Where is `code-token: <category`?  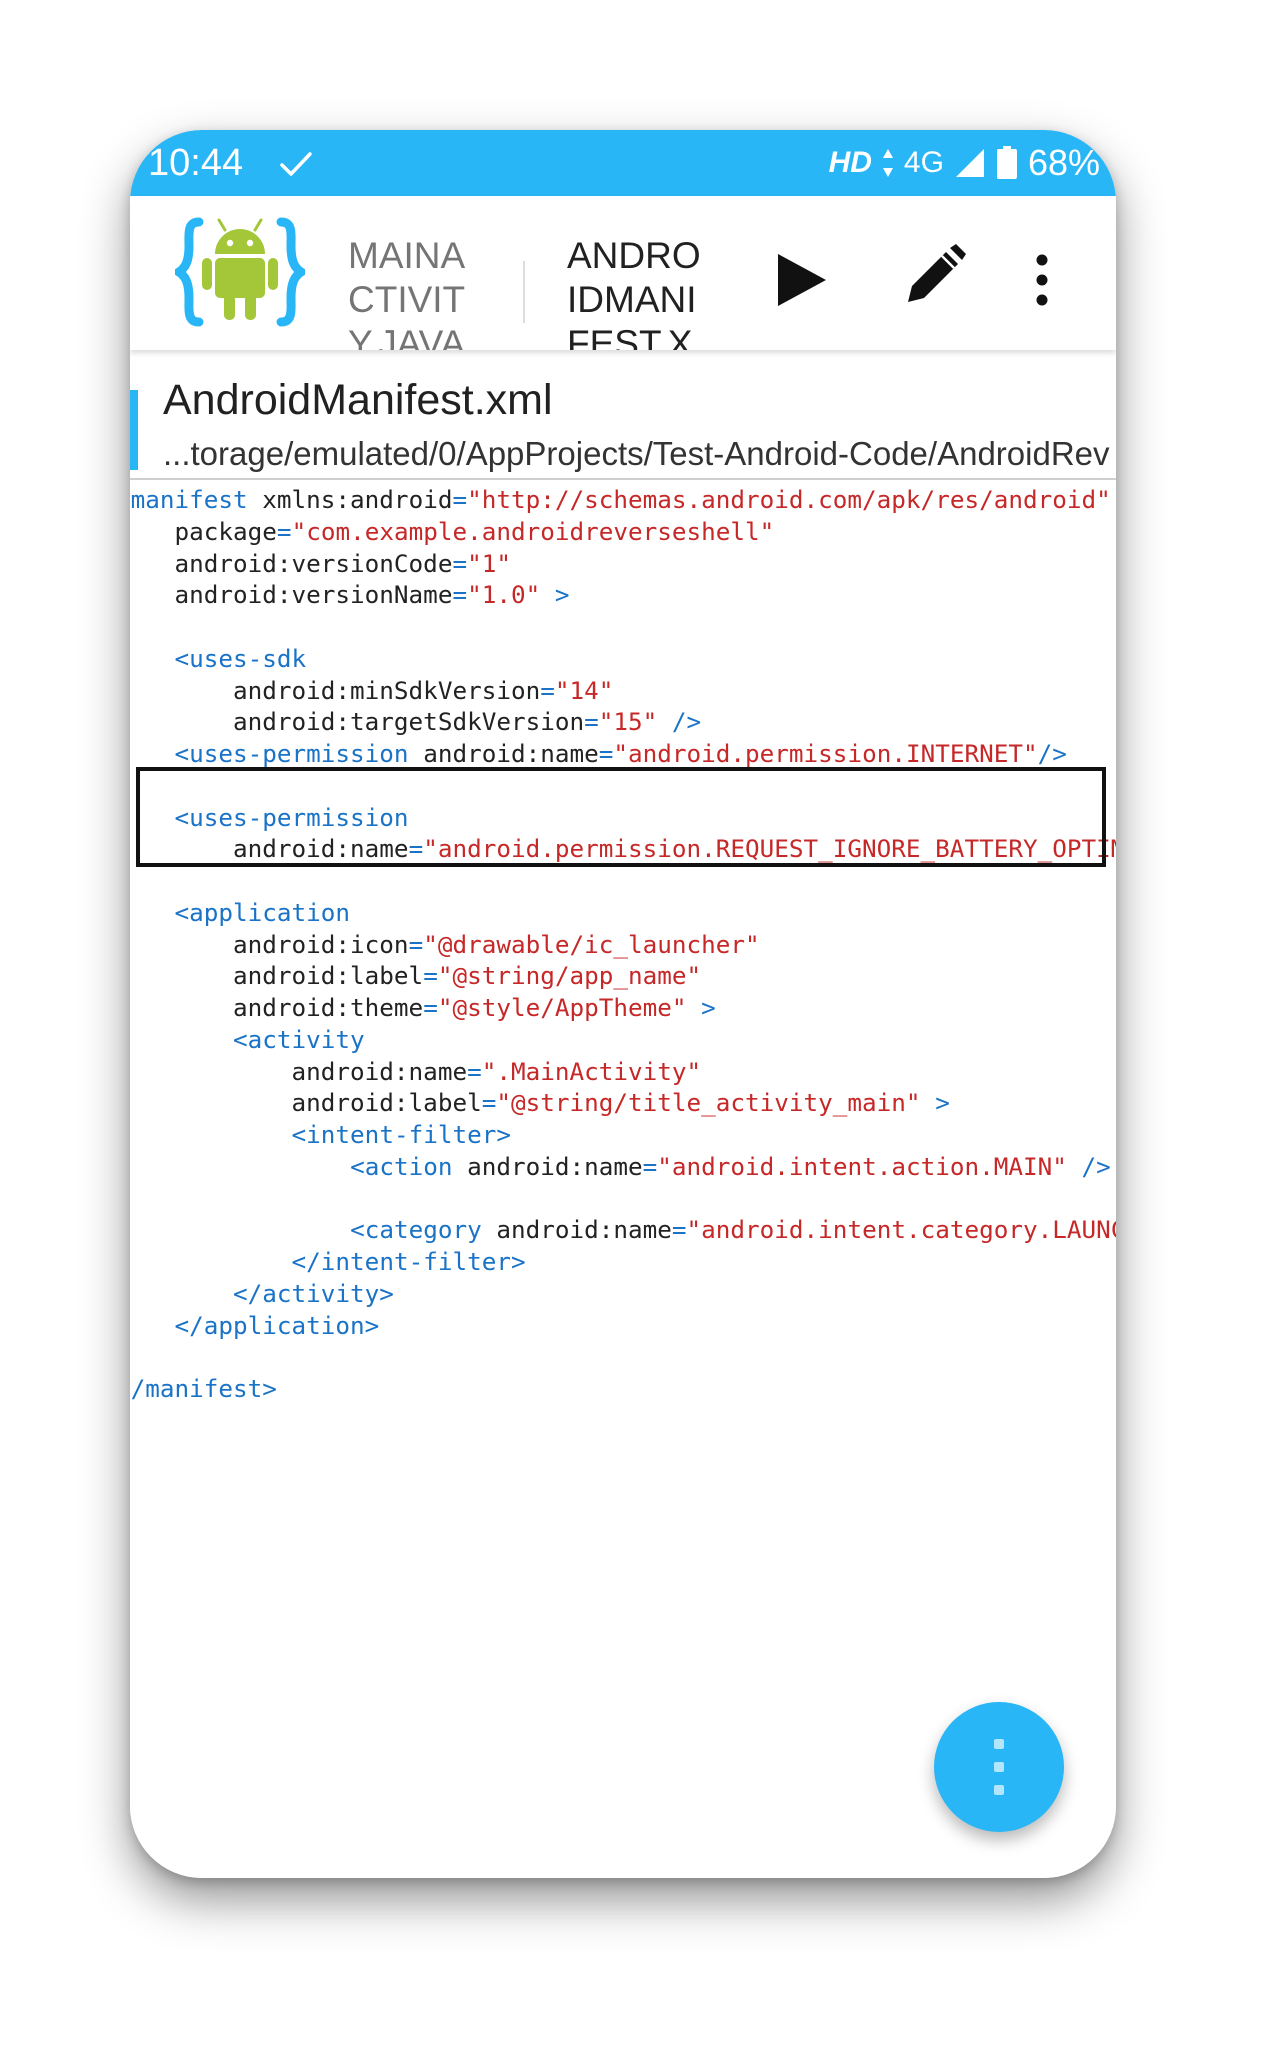
code-token: <category is located at coordinates (416, 1230).